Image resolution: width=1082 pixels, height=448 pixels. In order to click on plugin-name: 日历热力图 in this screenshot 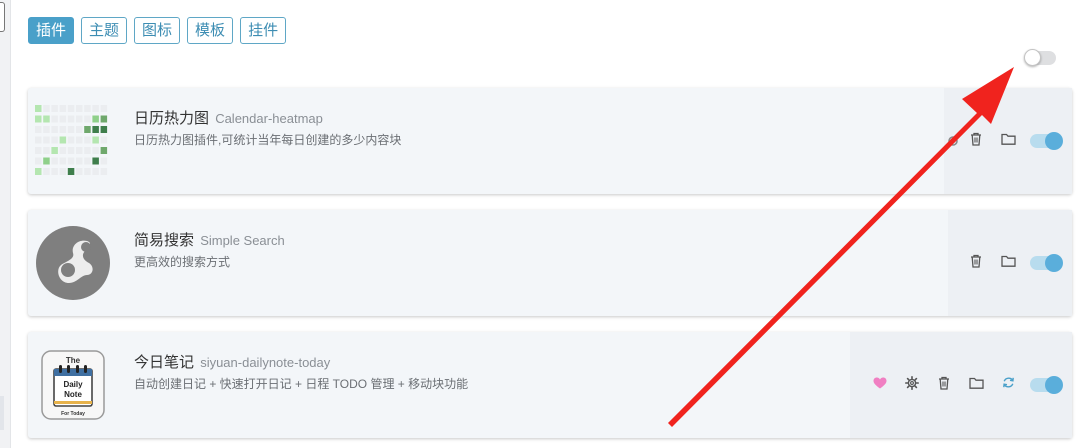, I will do `click(172, 118)`.